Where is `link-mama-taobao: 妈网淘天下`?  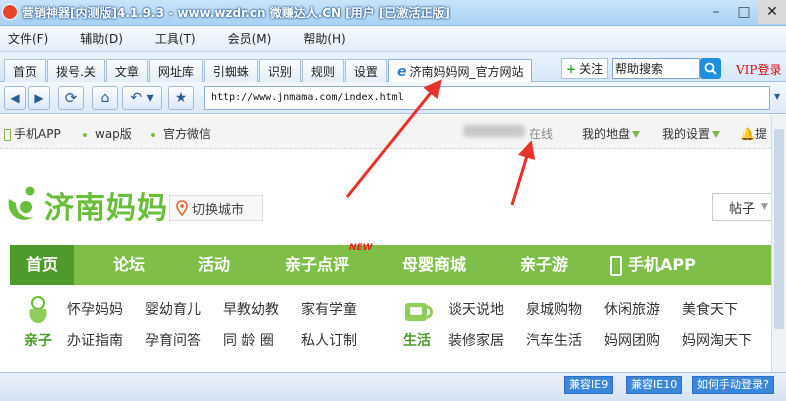
link-mama-taobao: 妈网淘天下 is located at coordinates (717, 340).